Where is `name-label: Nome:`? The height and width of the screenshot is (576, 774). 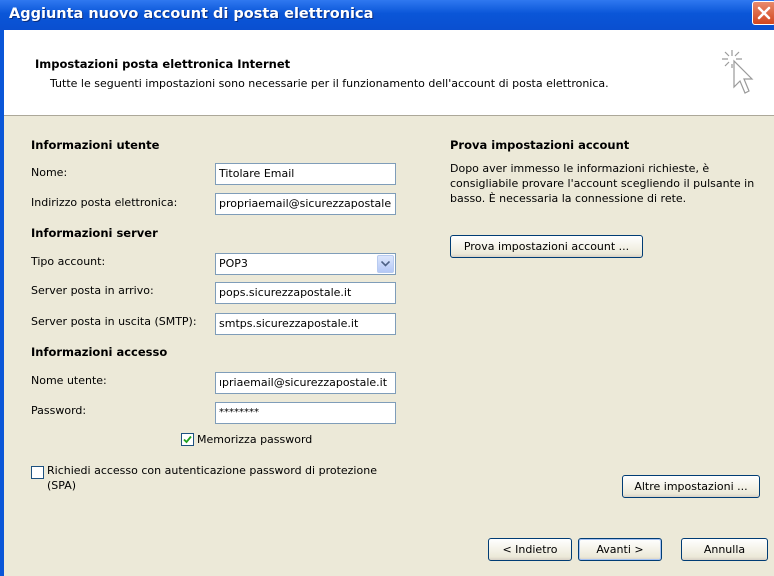 name-label: Nome: is located at coordinates (49, 172).